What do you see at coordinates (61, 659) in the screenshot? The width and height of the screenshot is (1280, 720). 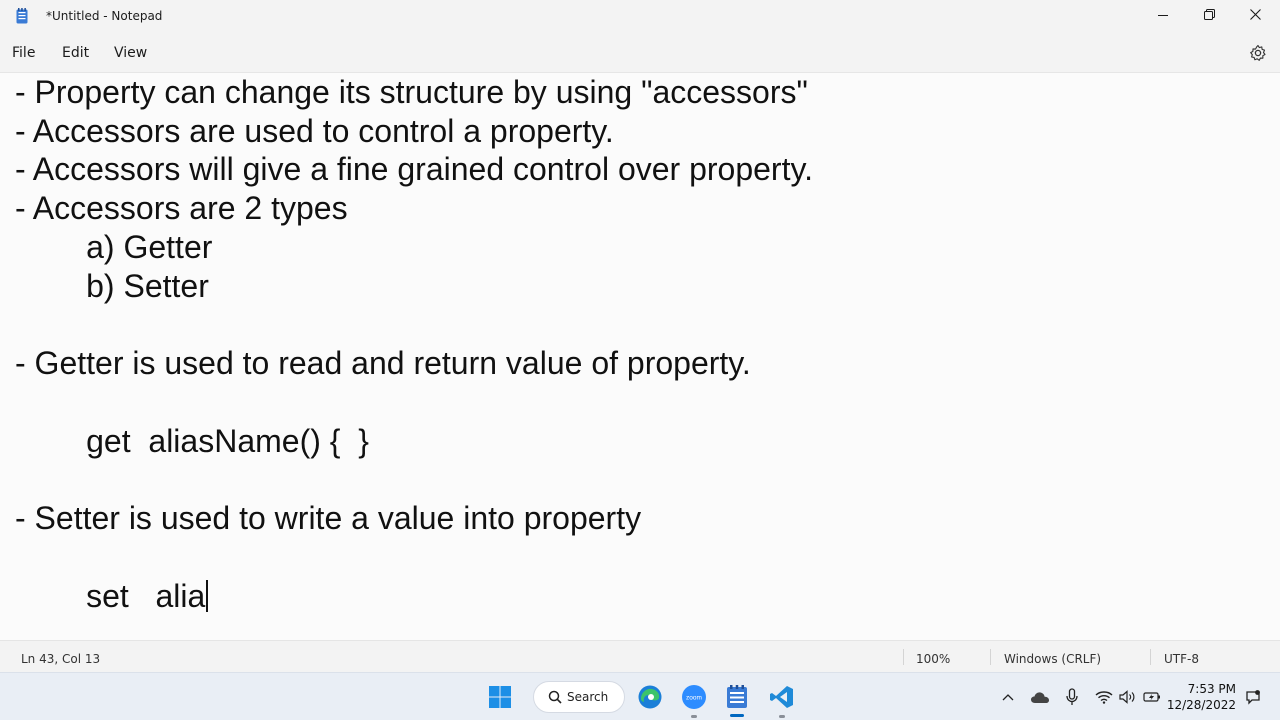 I see `cursor-position: Ln 43, Col 13` at bounding box center [61, 659].